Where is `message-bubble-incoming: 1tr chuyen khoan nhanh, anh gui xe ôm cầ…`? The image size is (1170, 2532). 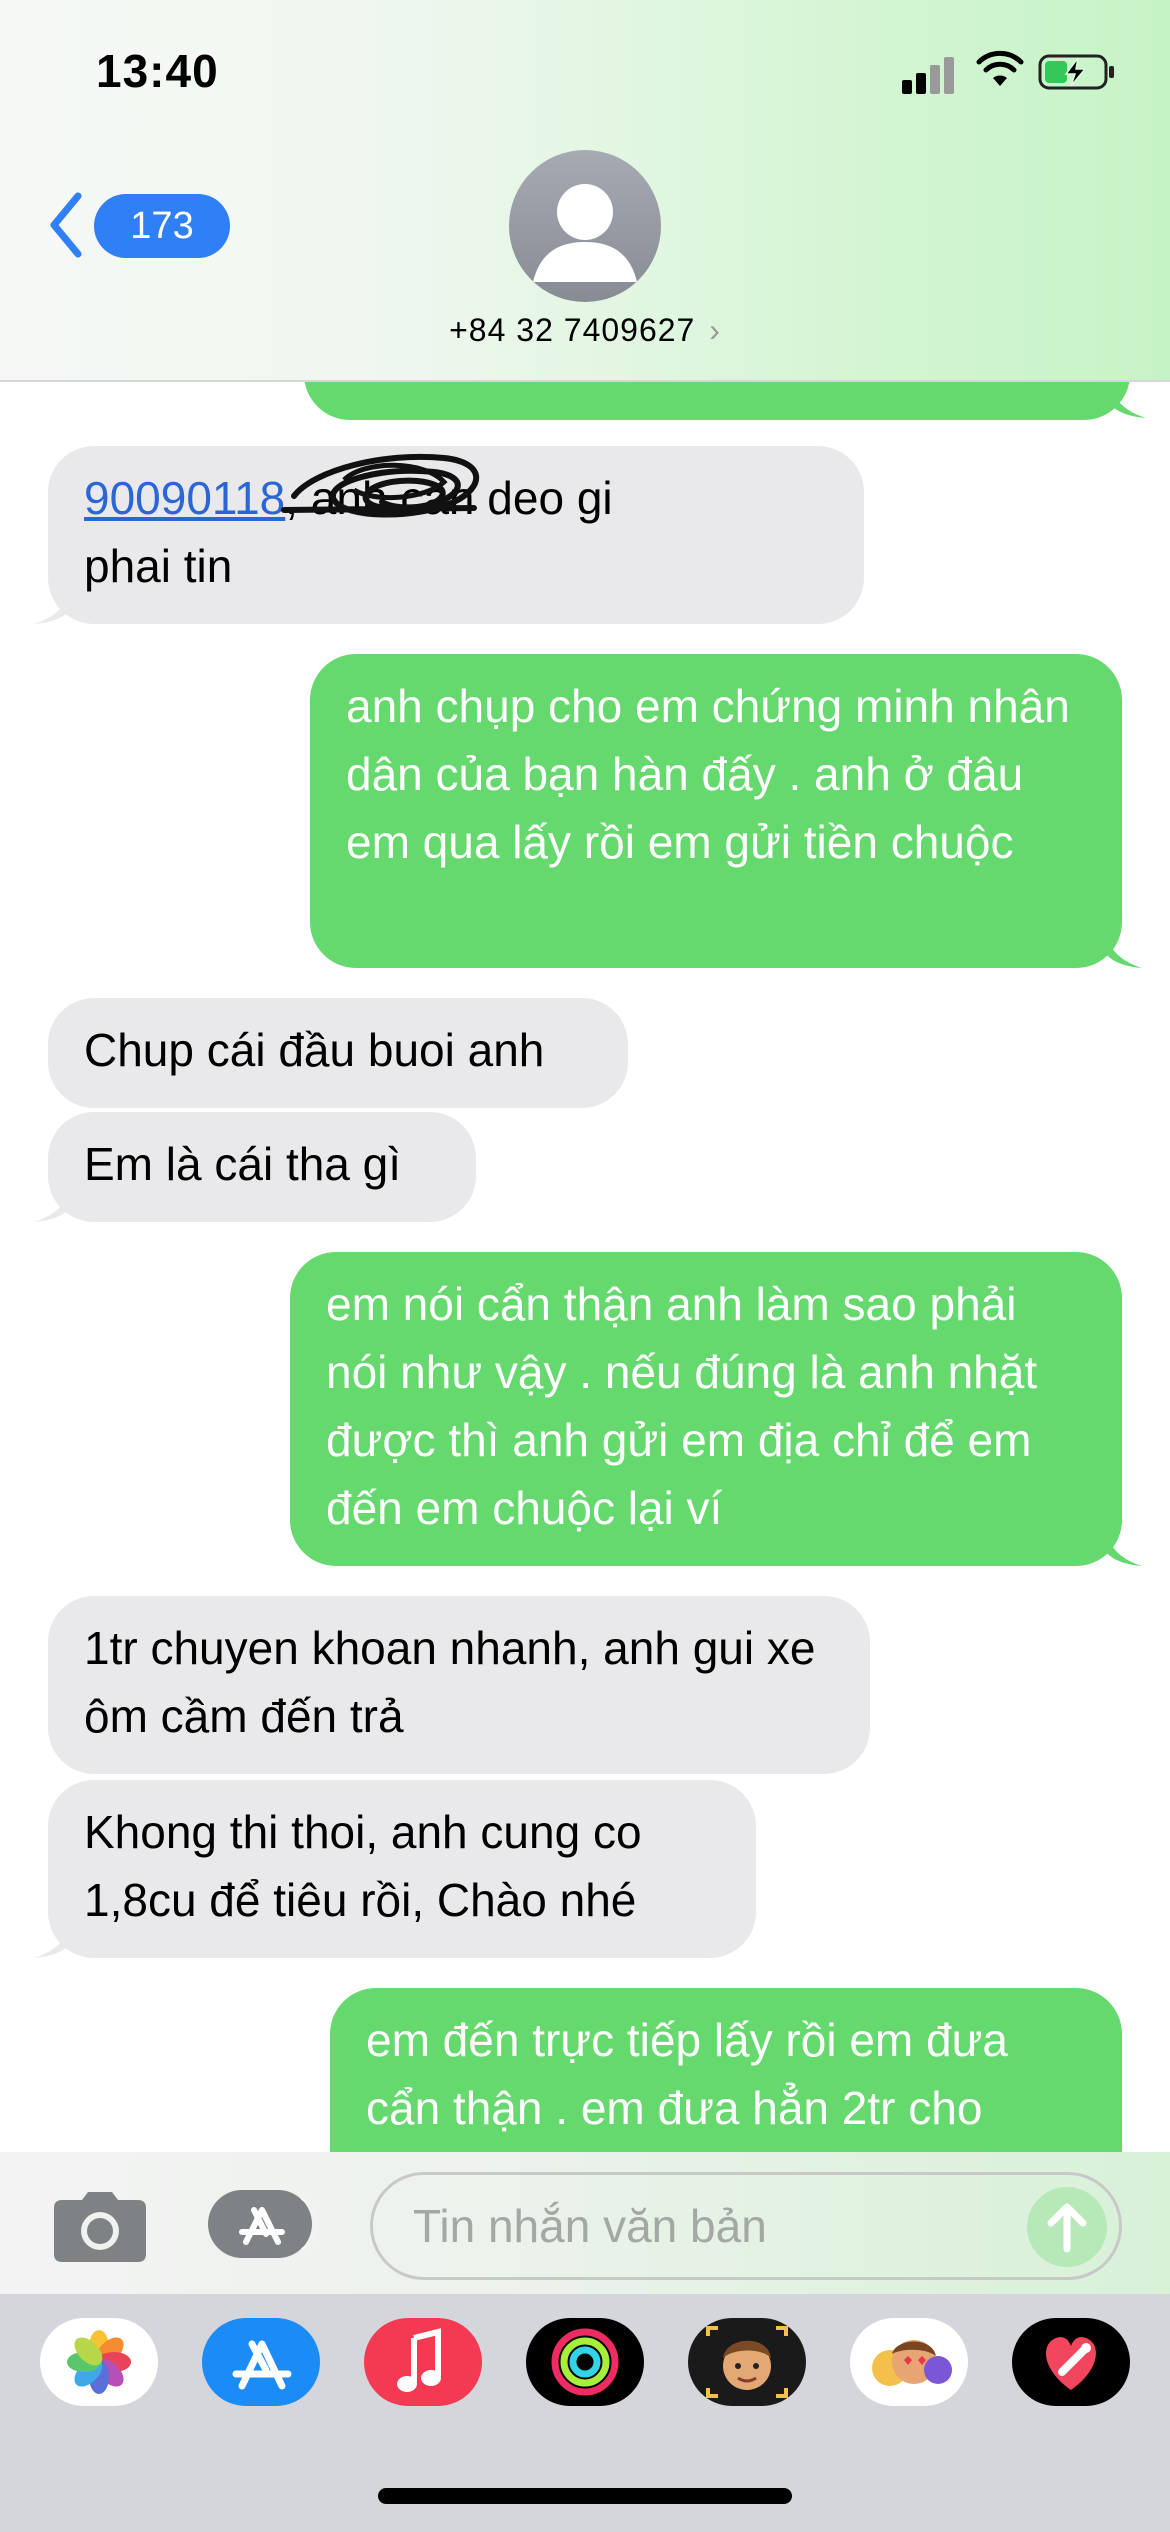
message-bubble-incoming: 1tr chuyen khoan nhanh, anh gui xe ôm cầ… is located at coordinates (459, 1685).